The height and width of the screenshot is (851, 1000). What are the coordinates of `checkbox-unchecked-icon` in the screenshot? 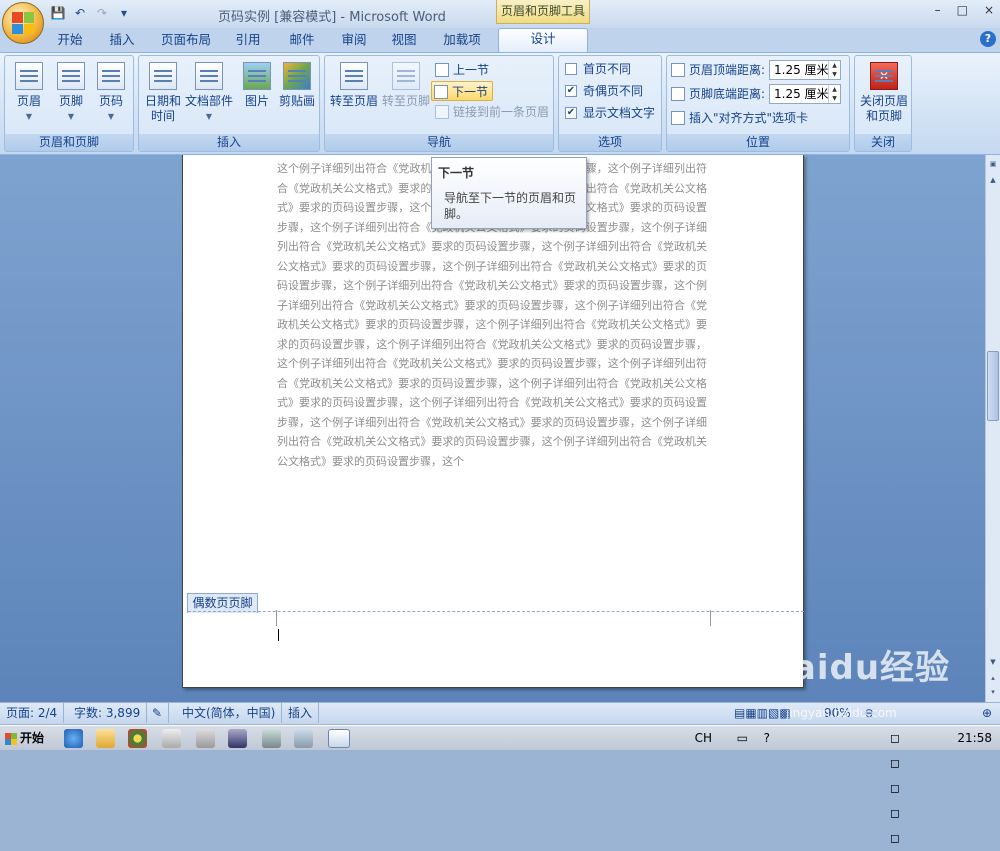 It's located at (571, 69).